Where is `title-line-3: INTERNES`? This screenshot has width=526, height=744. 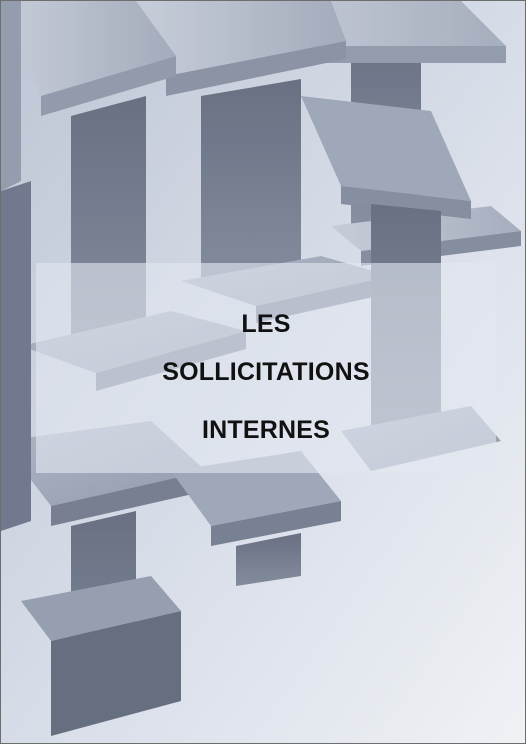 title-line-3: INTERNES is located at coordinates (265, 430).